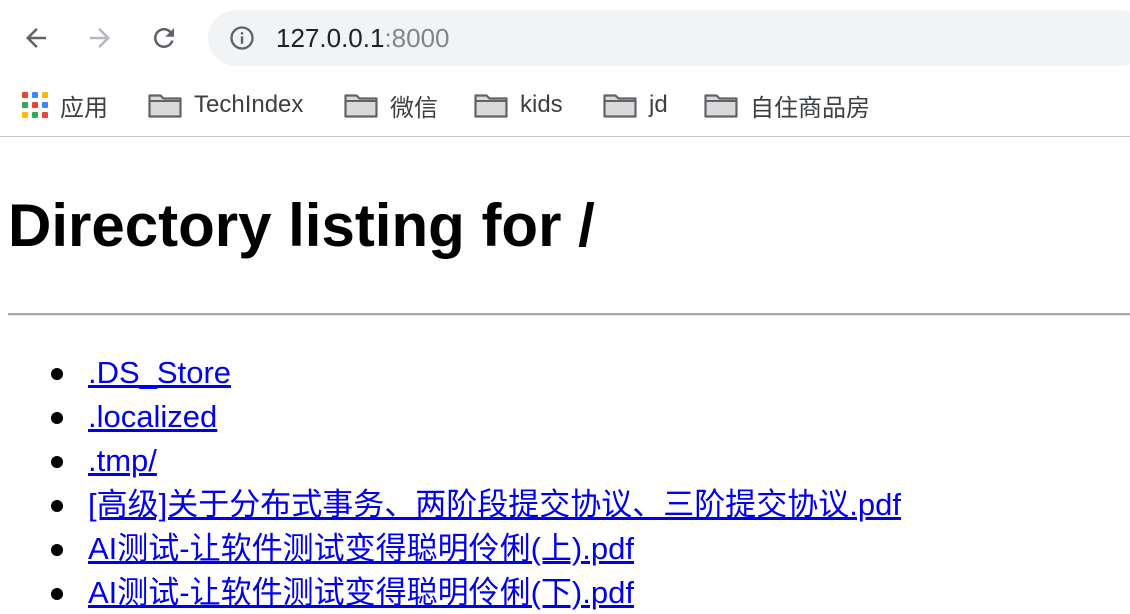 The width and height of the screenshot is (1130, 614). I want to click on apps-grid-icon, so click(35, 105).